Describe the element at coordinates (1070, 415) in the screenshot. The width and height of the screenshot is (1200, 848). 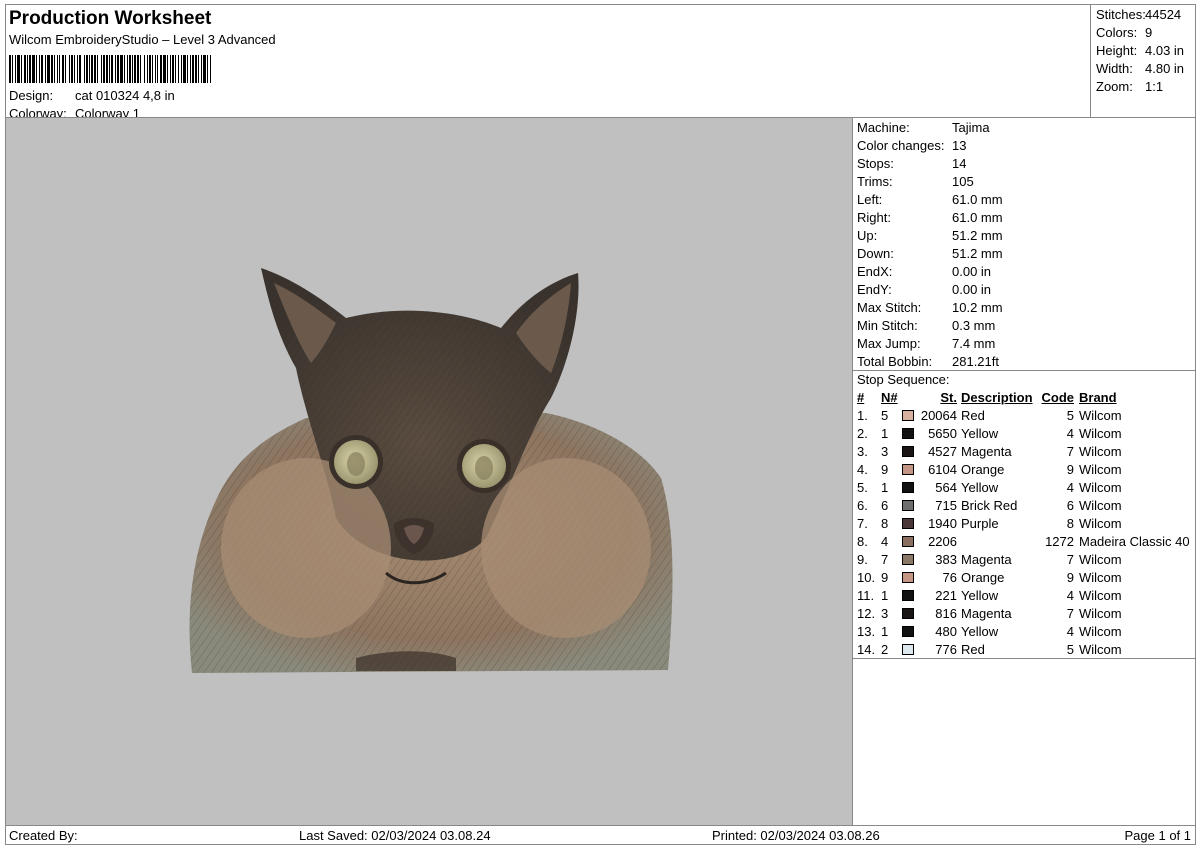
I see `color-code: 5` at that location.